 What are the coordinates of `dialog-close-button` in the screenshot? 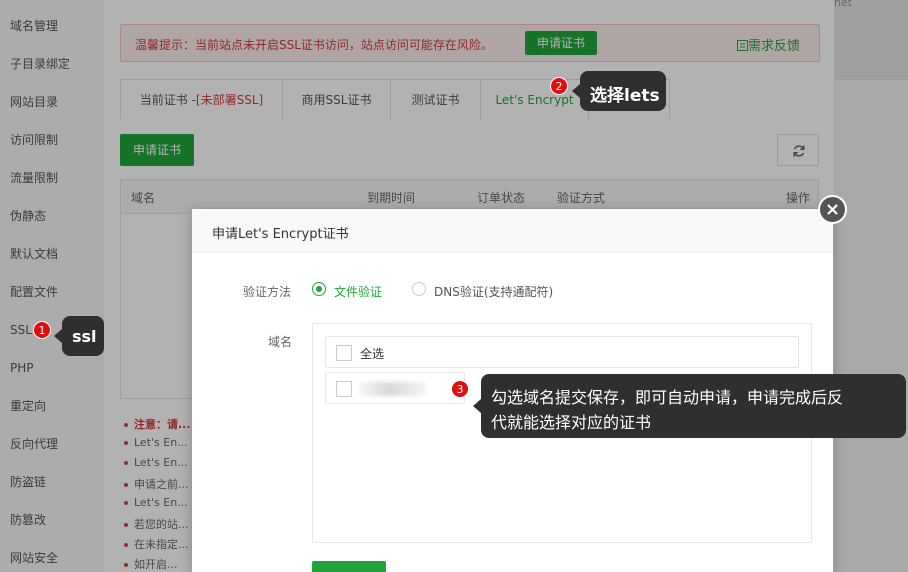 It's located at (832, 209).